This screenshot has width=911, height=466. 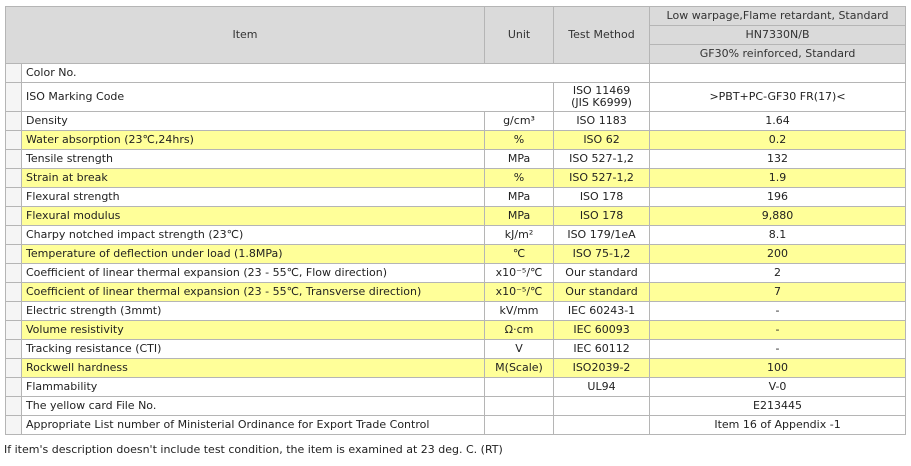 What do you see at coordinates (253, 311) in the screenshot?
I see `row-item: Electric strength (3mmt)` at bounding box center [253, 311].